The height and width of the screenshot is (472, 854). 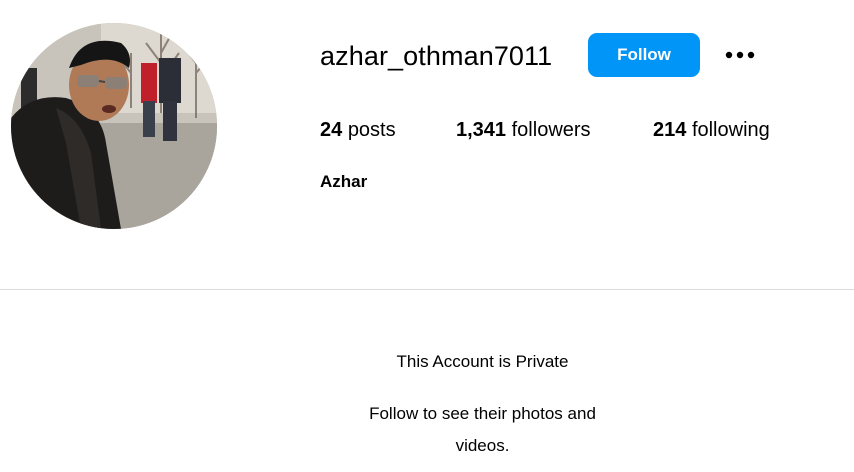 I want to click on posts-label: posts, so click(x=371, y=130).